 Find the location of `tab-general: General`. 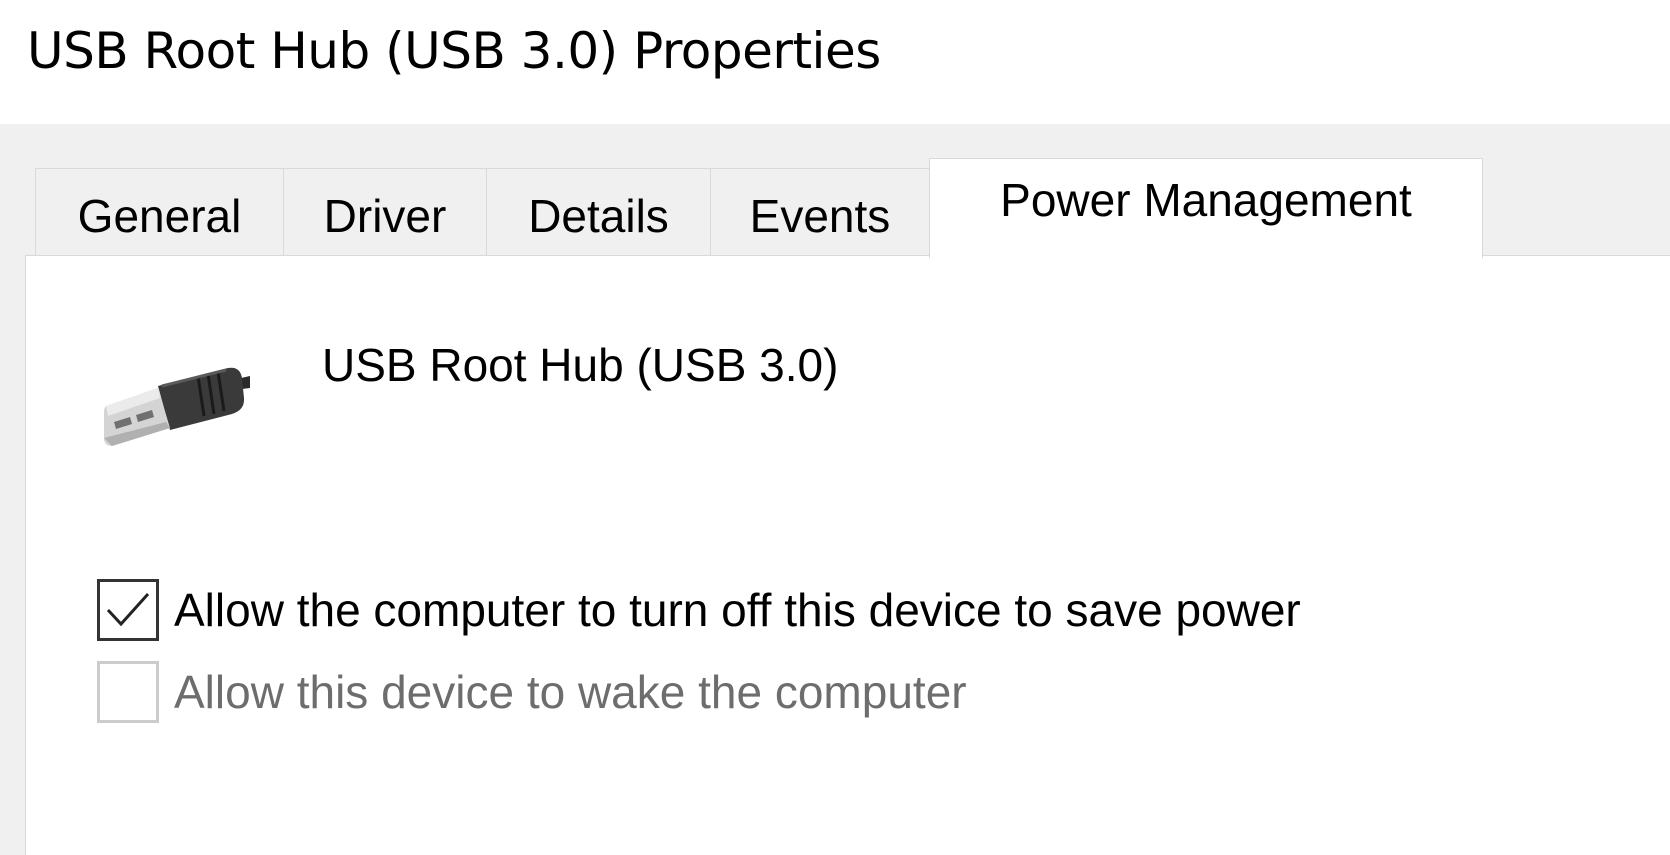

tab-general: General is located at coordinates (159, 212).